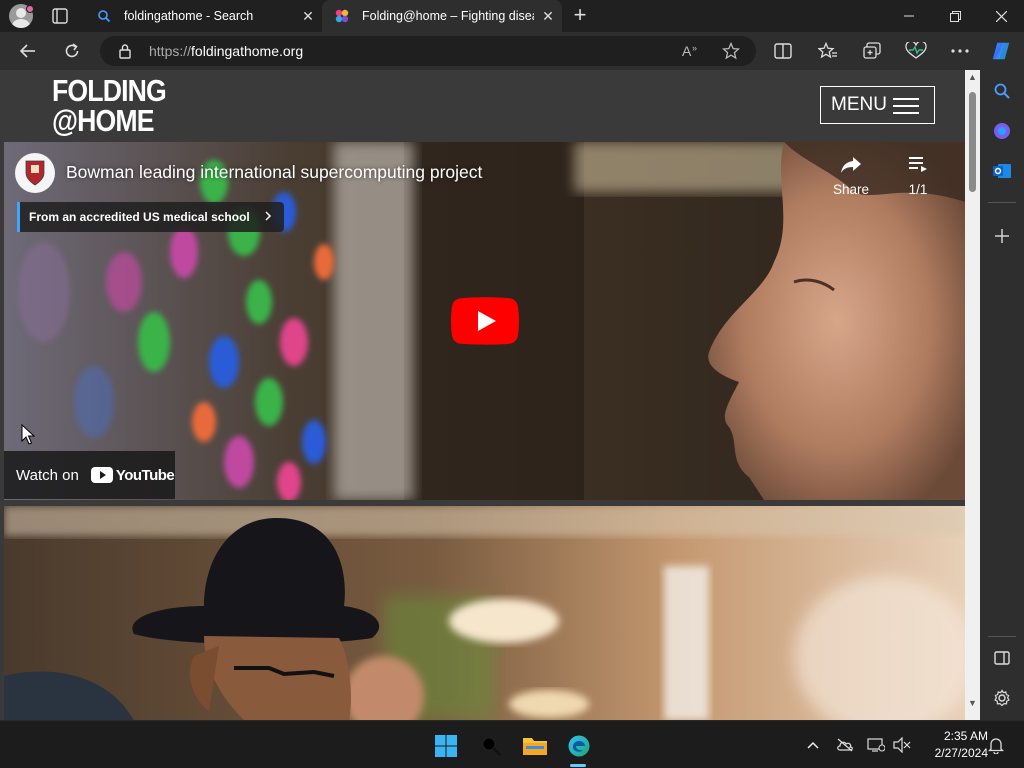 Image resolution: width=1024 pixels, height=768 pixels. Describe the element at coordinates (972, 395) in the screenshot. I see `vertical-scrollbar: ▲ ▼` at that location.